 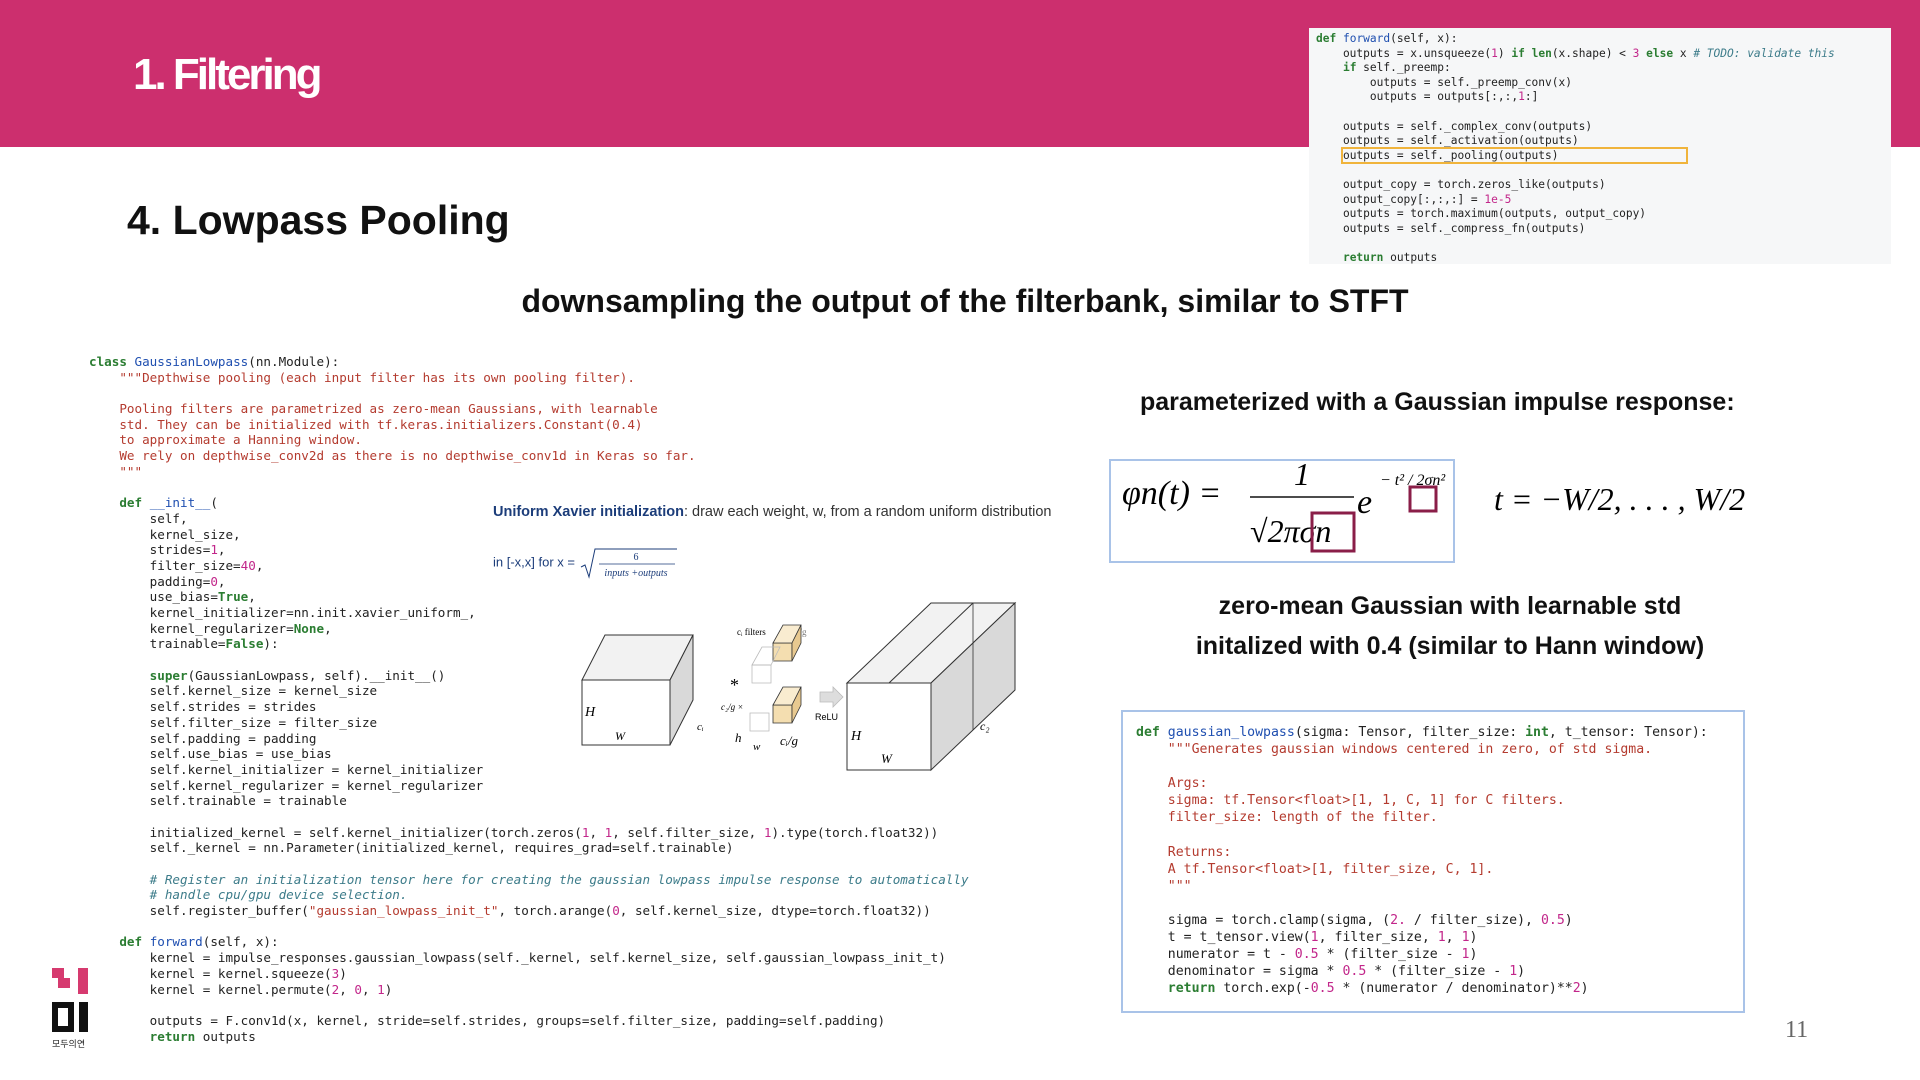 I want to click on sqrt-fraction: 6 inputs +outputs, so click(x=628, y=563).